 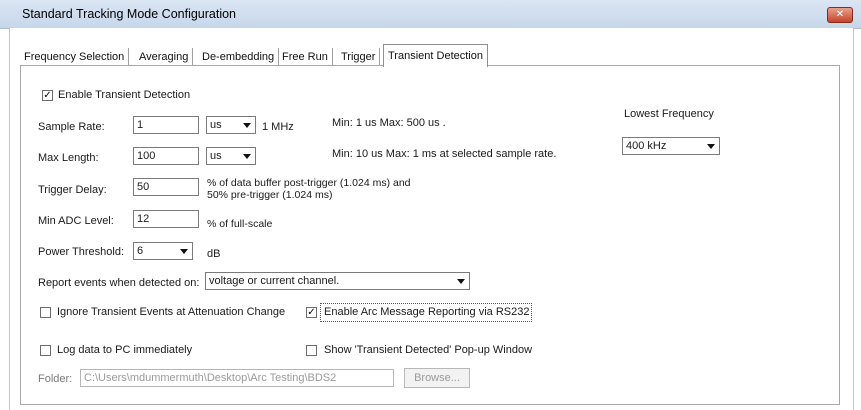 I want to click on min-adc-label: Min ADC Level:, so click(x=76, y=221).